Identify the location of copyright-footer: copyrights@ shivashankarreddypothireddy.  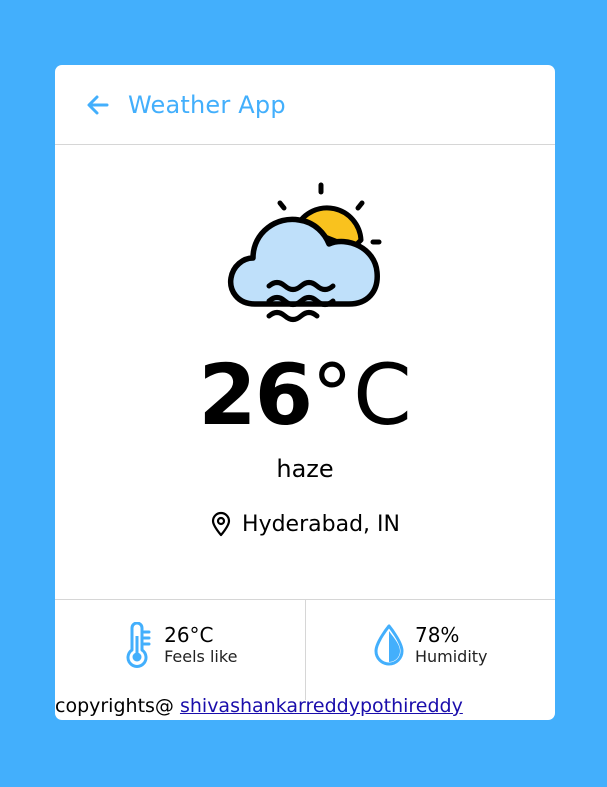
(259, 706).